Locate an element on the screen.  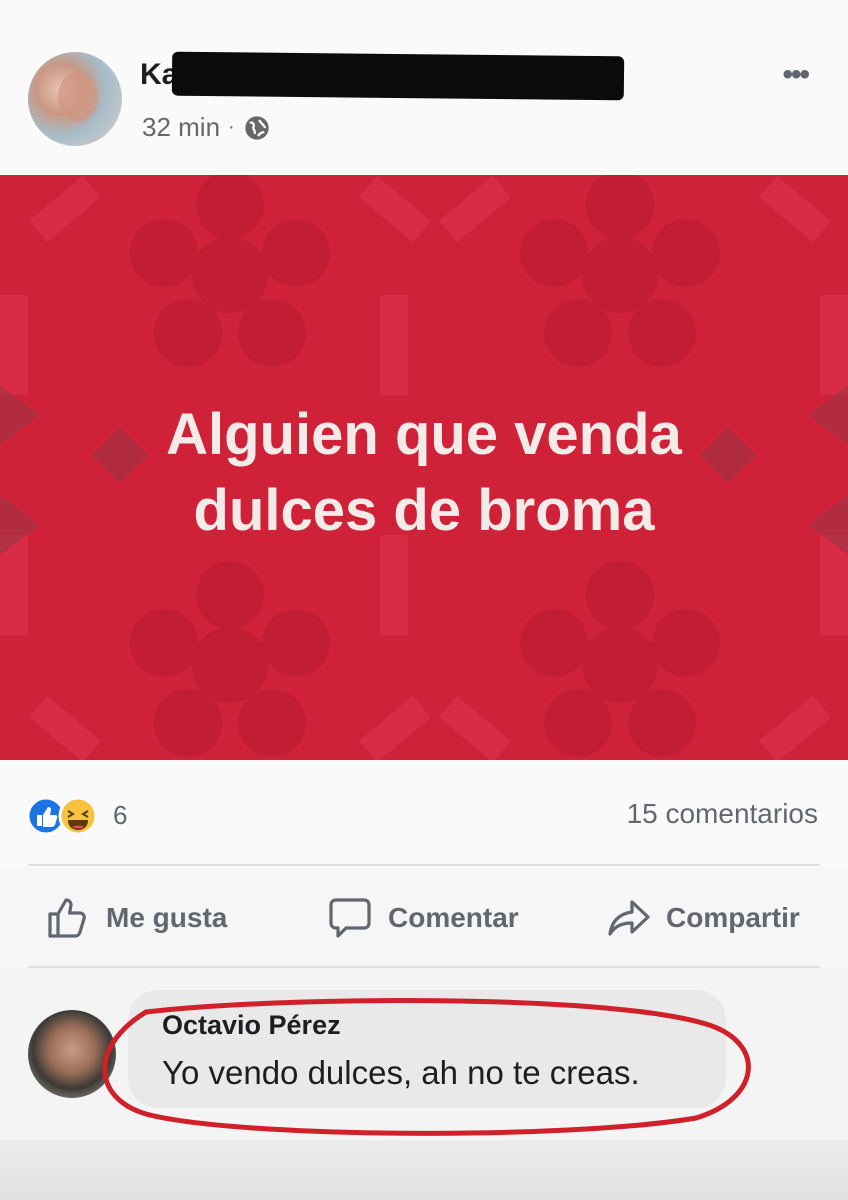
post-text-line-1: Alguien que venda is located at coordinates (424, 434).